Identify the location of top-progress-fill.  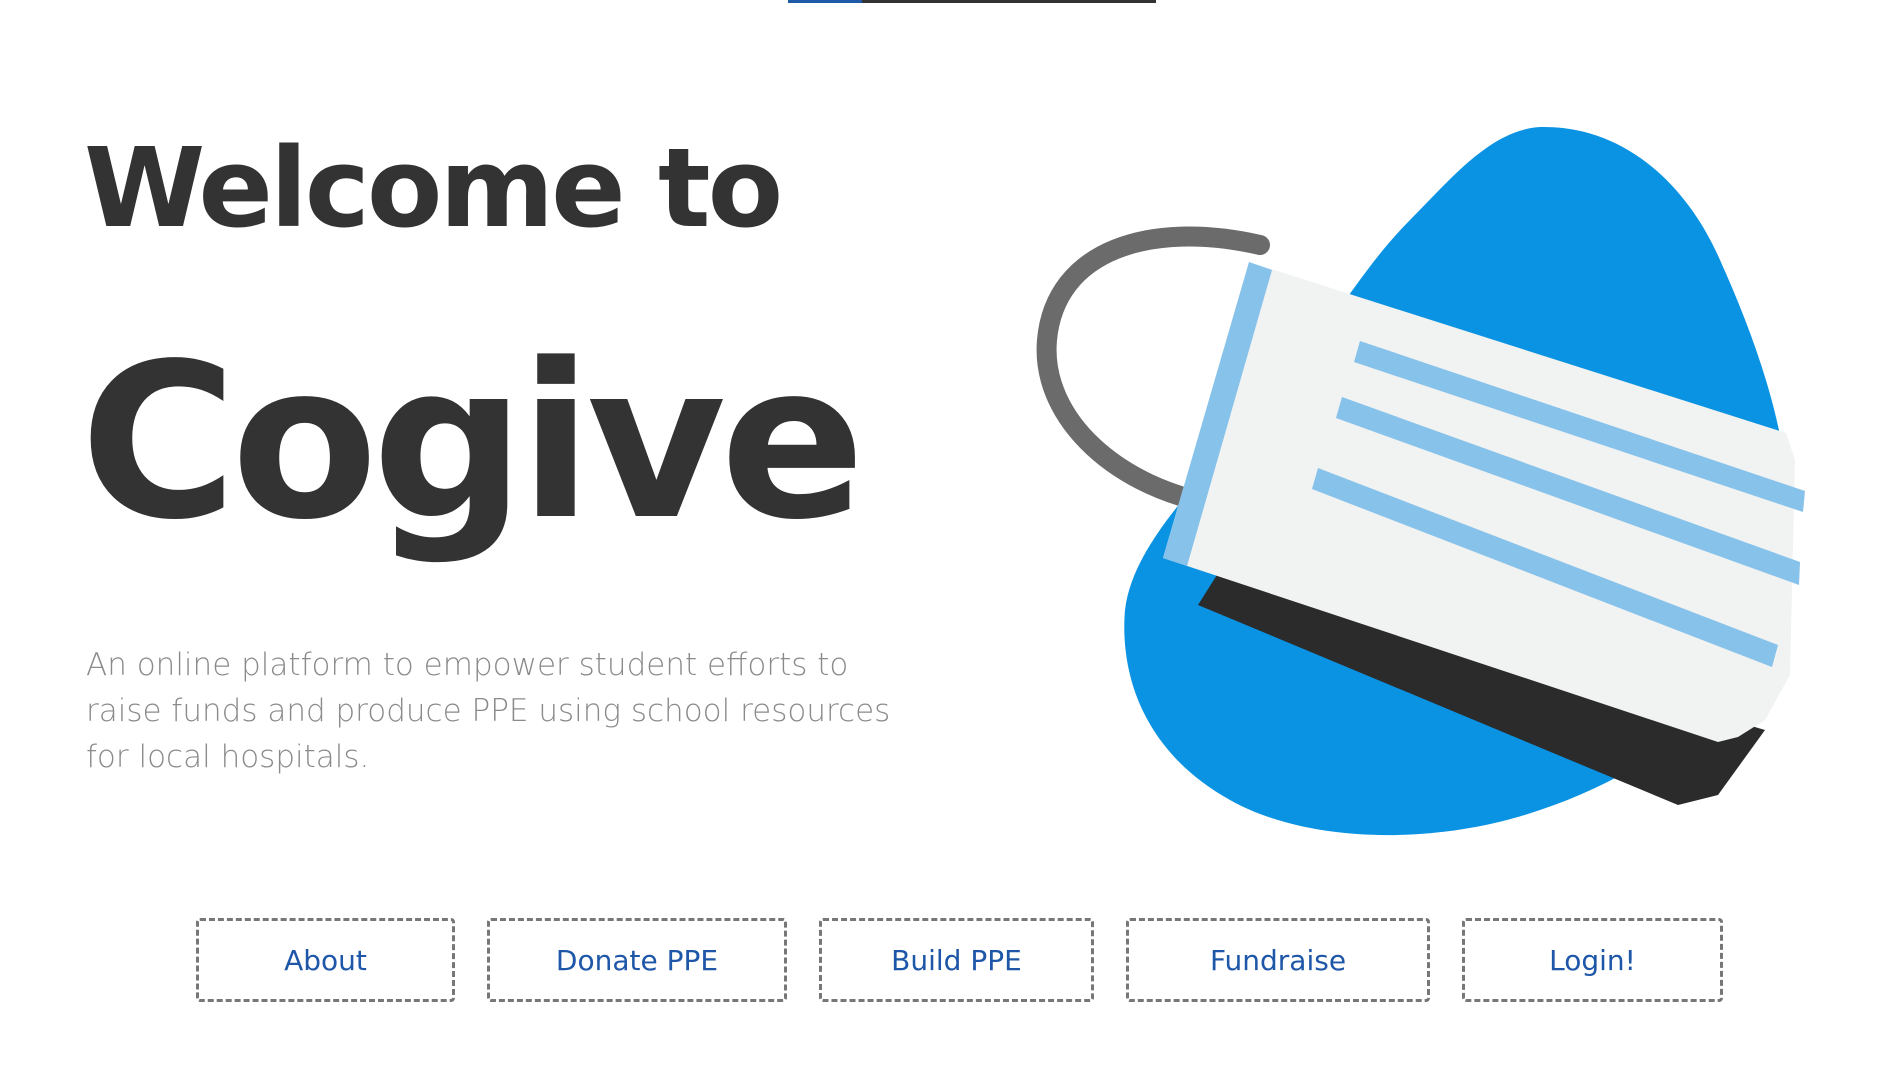
(825, 1).